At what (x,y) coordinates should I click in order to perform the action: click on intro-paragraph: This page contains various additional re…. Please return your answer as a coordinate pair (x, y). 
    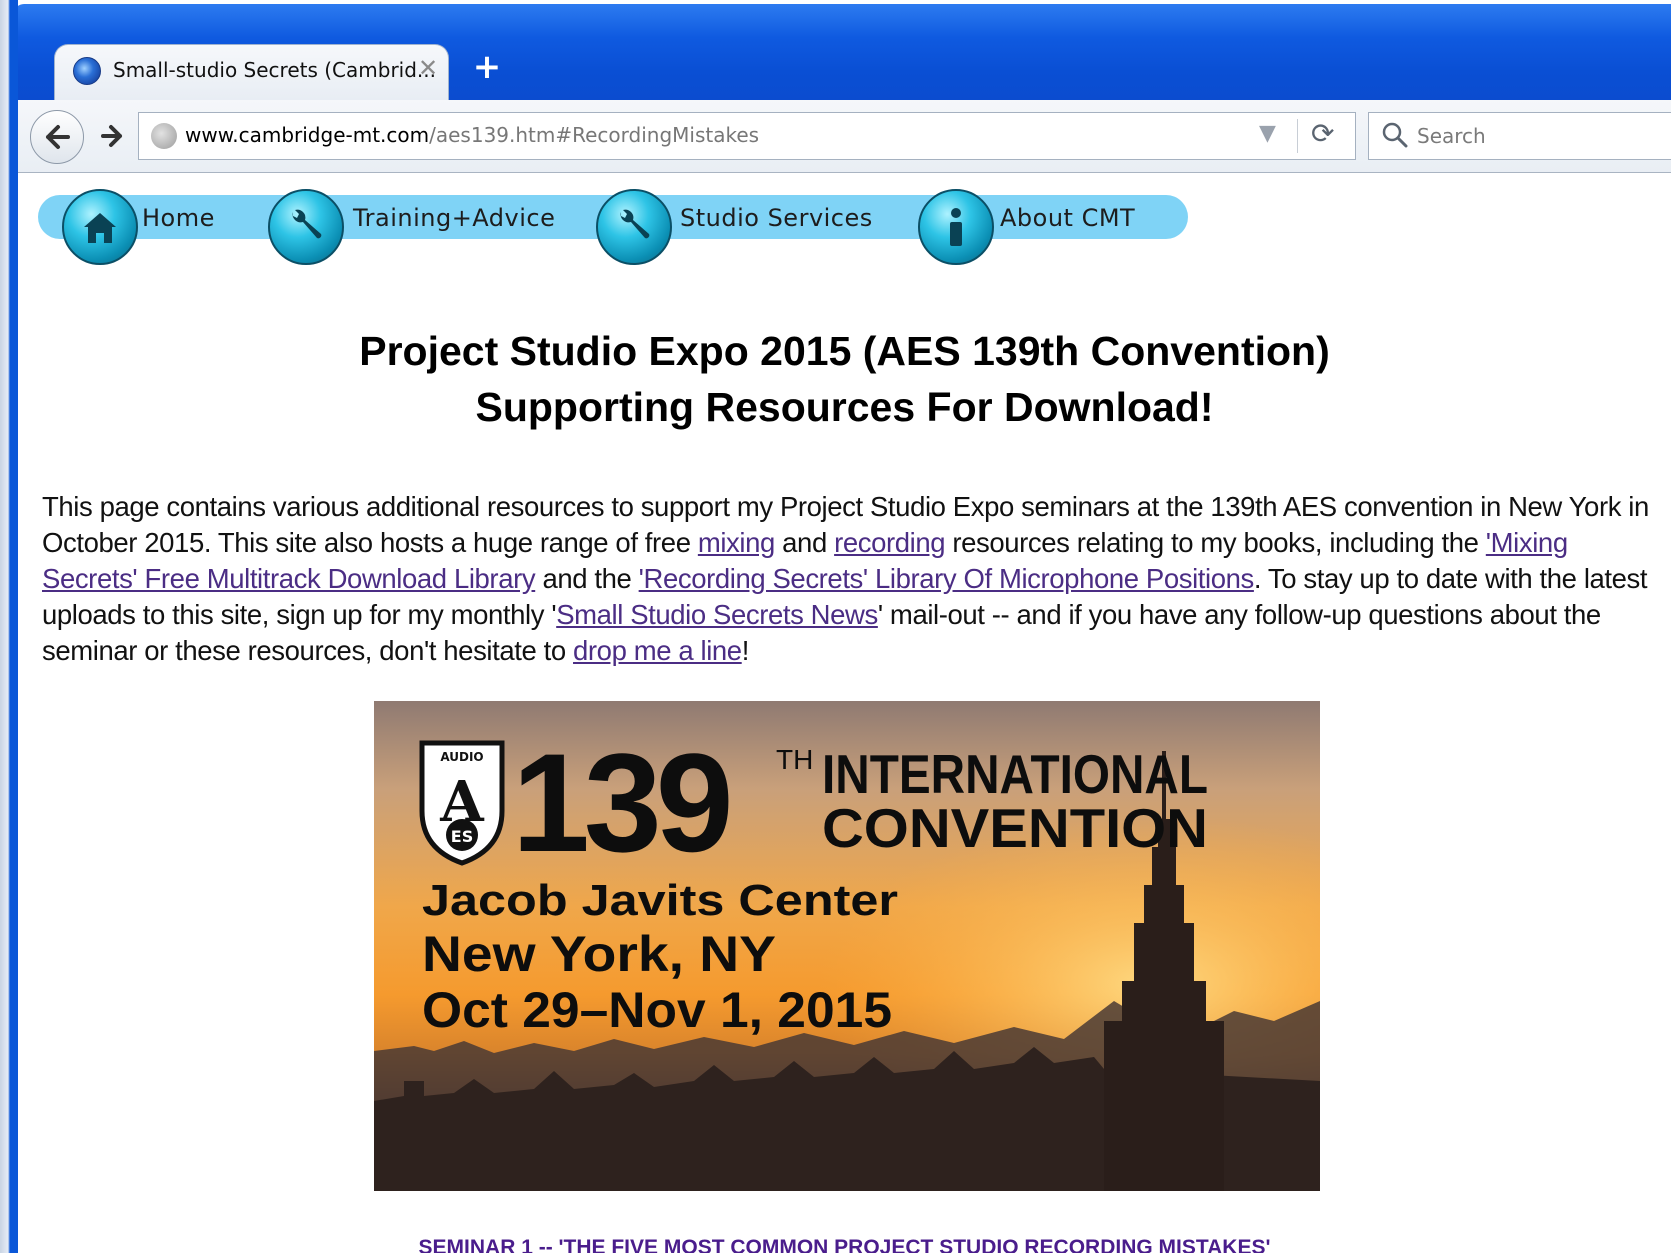
    Looking at the image, I should click on (852, 579).